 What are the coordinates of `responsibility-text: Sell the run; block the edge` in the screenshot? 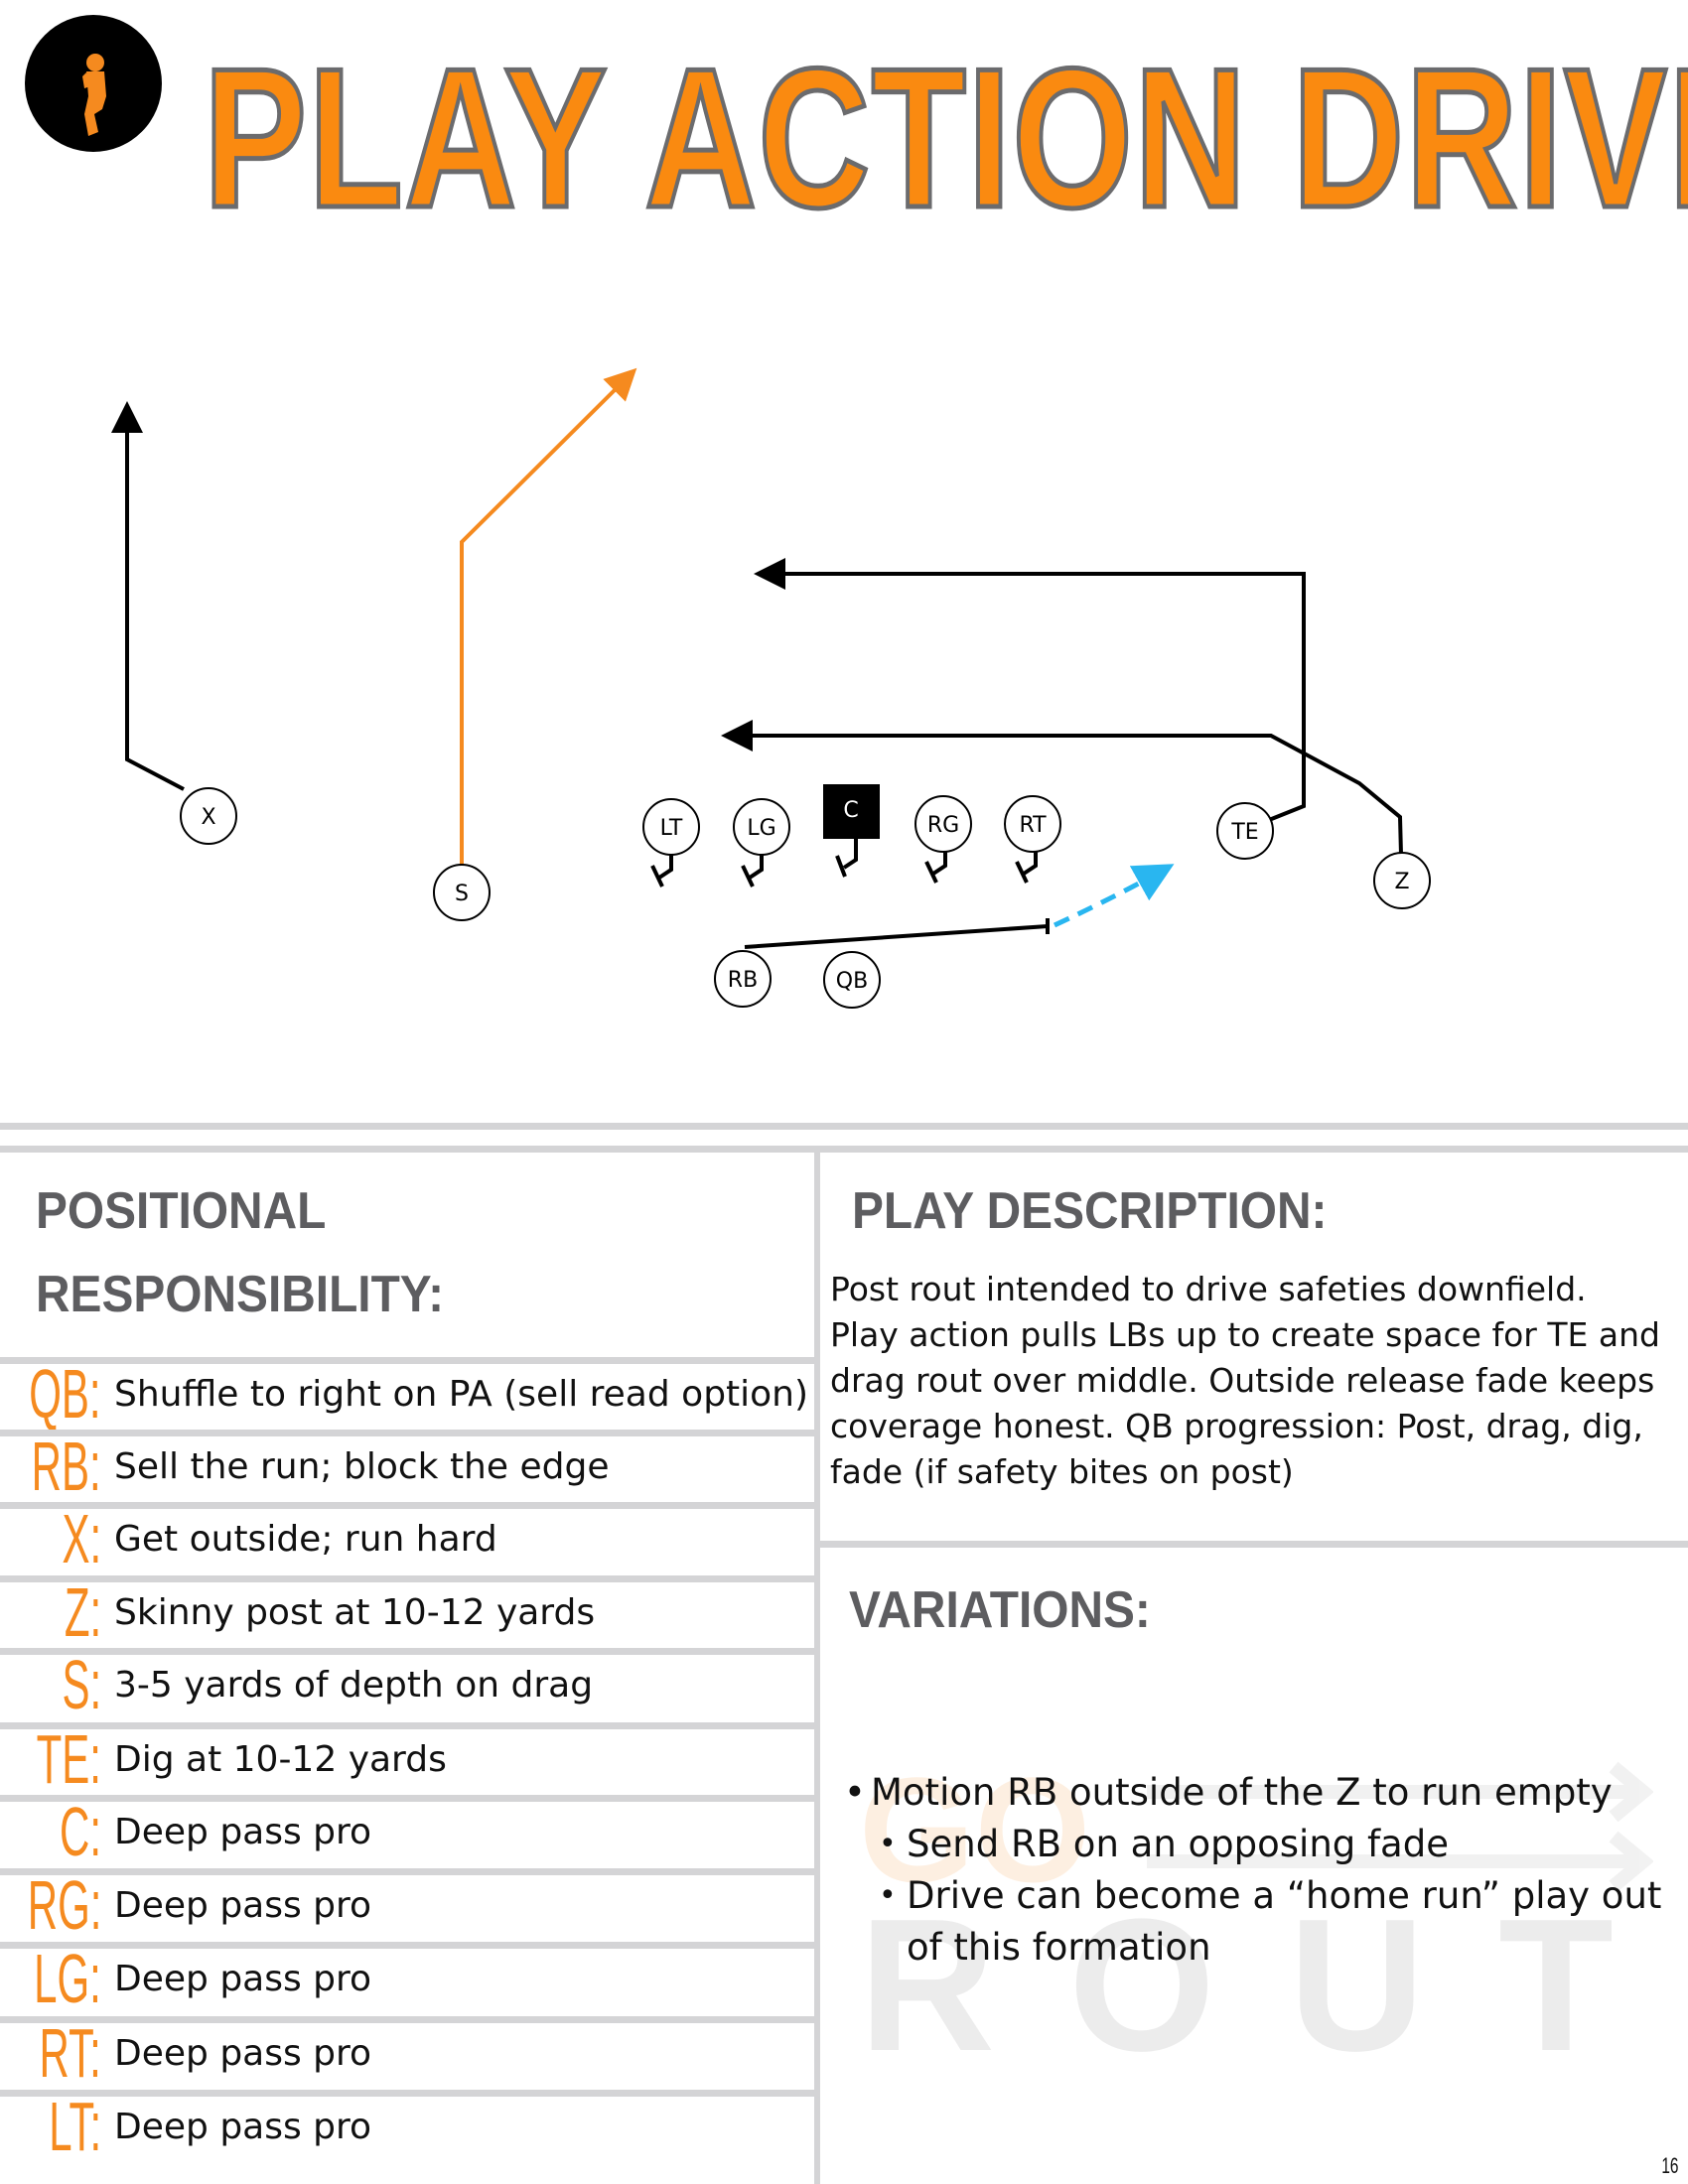 It's located at (362, 1466).